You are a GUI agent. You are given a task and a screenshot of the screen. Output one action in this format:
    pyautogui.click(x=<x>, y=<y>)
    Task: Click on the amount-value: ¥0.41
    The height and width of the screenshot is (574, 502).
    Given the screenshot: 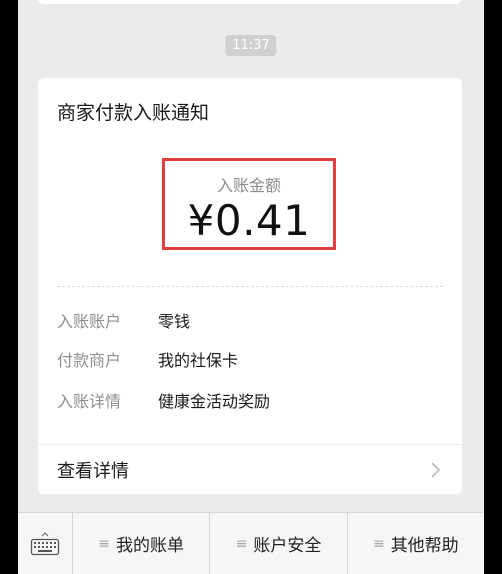 What is the action you would take?
    pyautogui.click(x=249, y=220)
    